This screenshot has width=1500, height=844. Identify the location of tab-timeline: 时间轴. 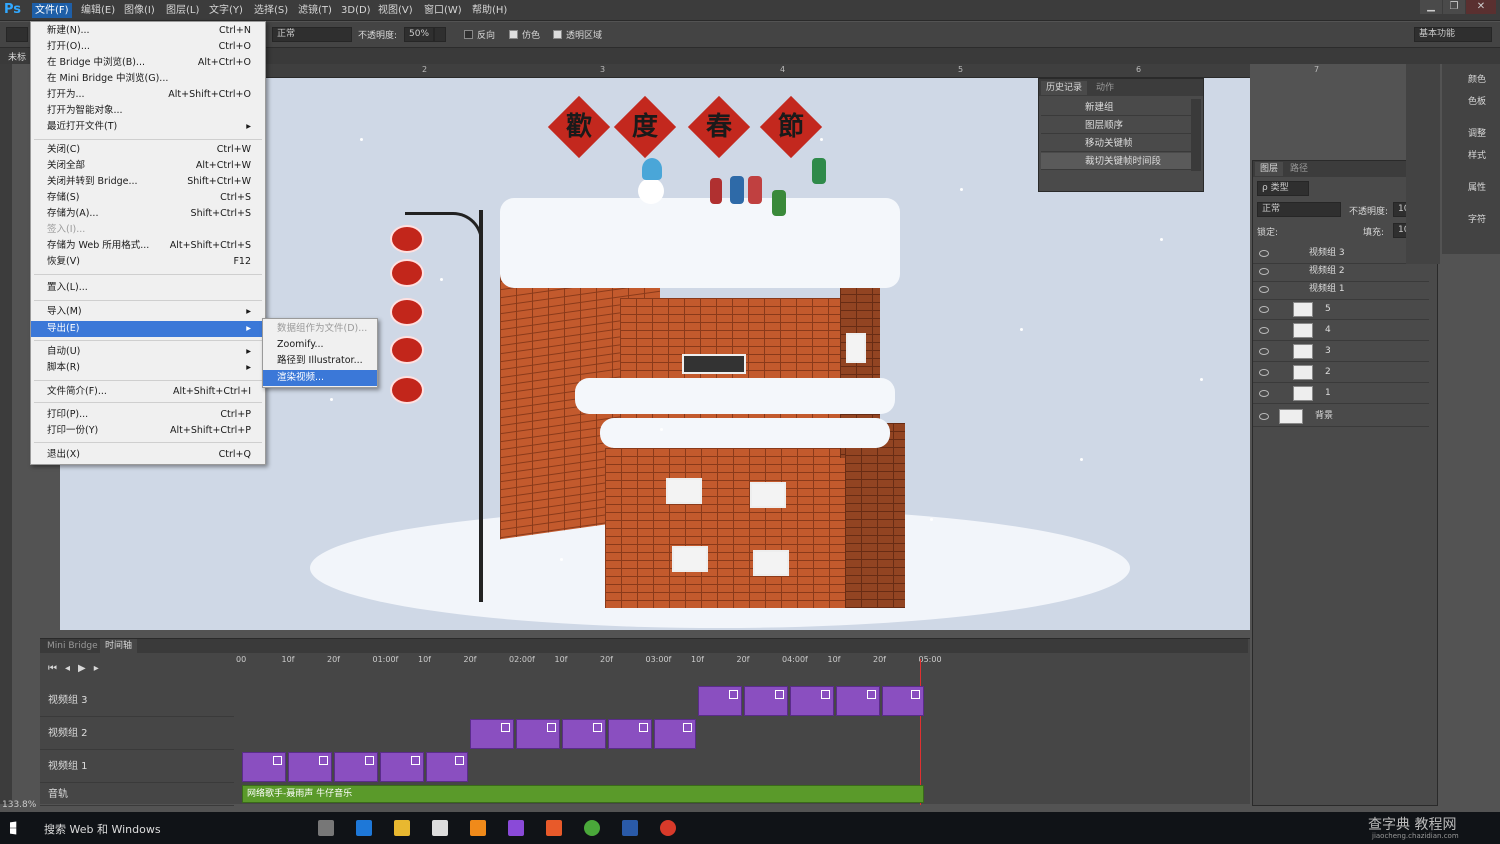
(119, 646).